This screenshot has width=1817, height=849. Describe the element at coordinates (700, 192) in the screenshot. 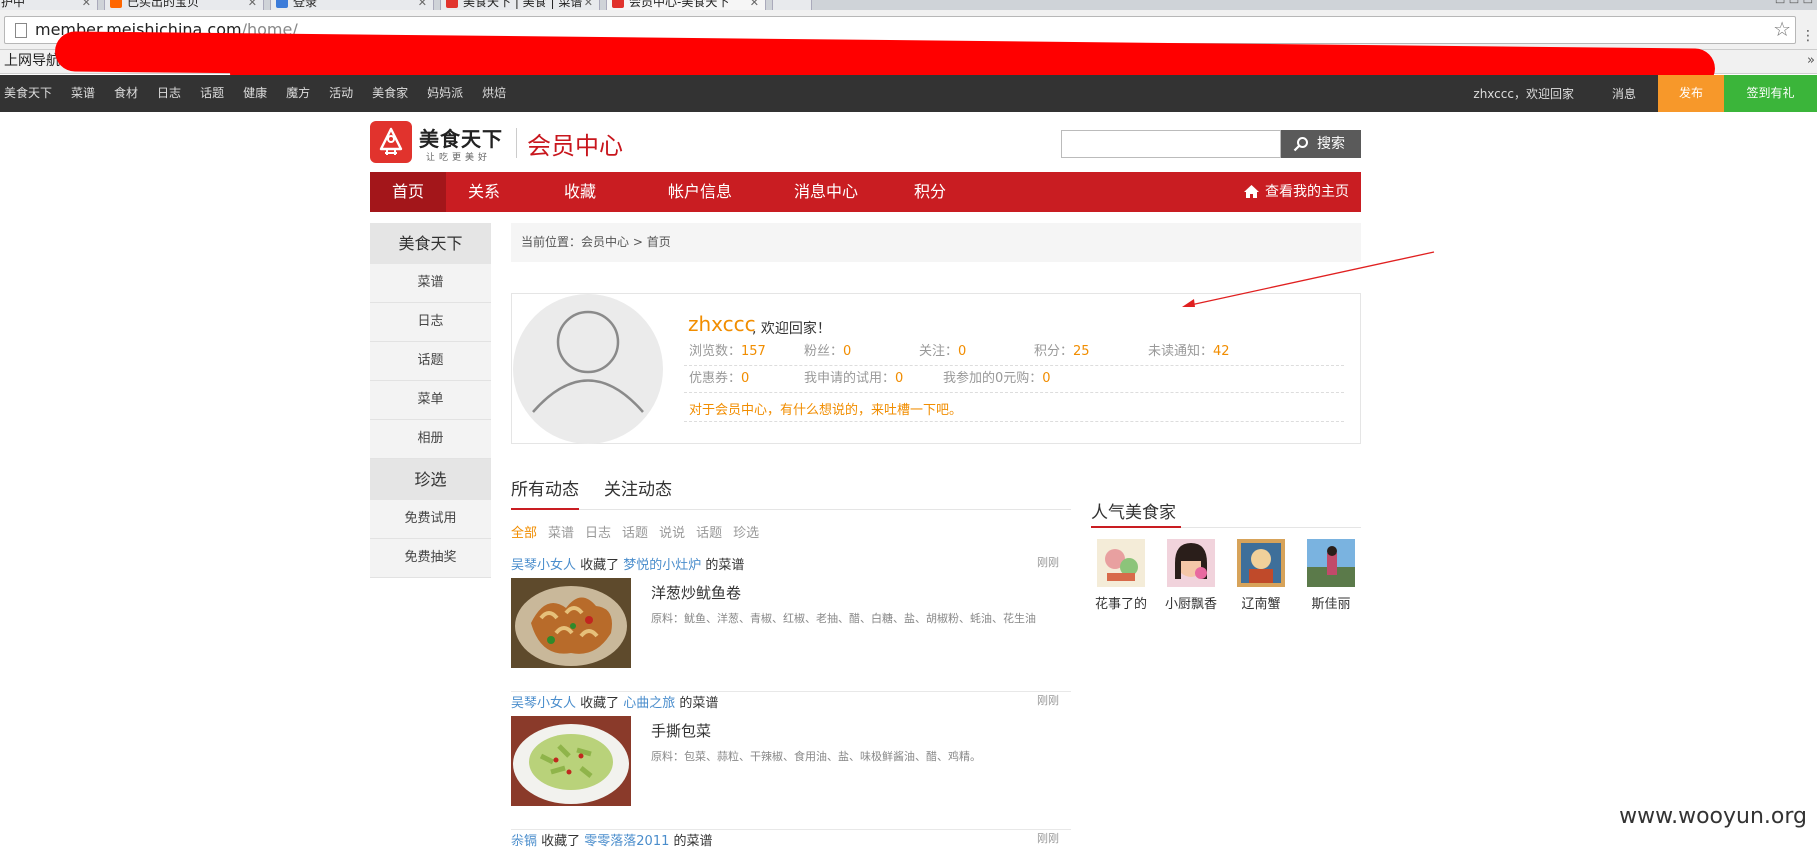

I see `nav-tab-account: 帐户信息` at that location.